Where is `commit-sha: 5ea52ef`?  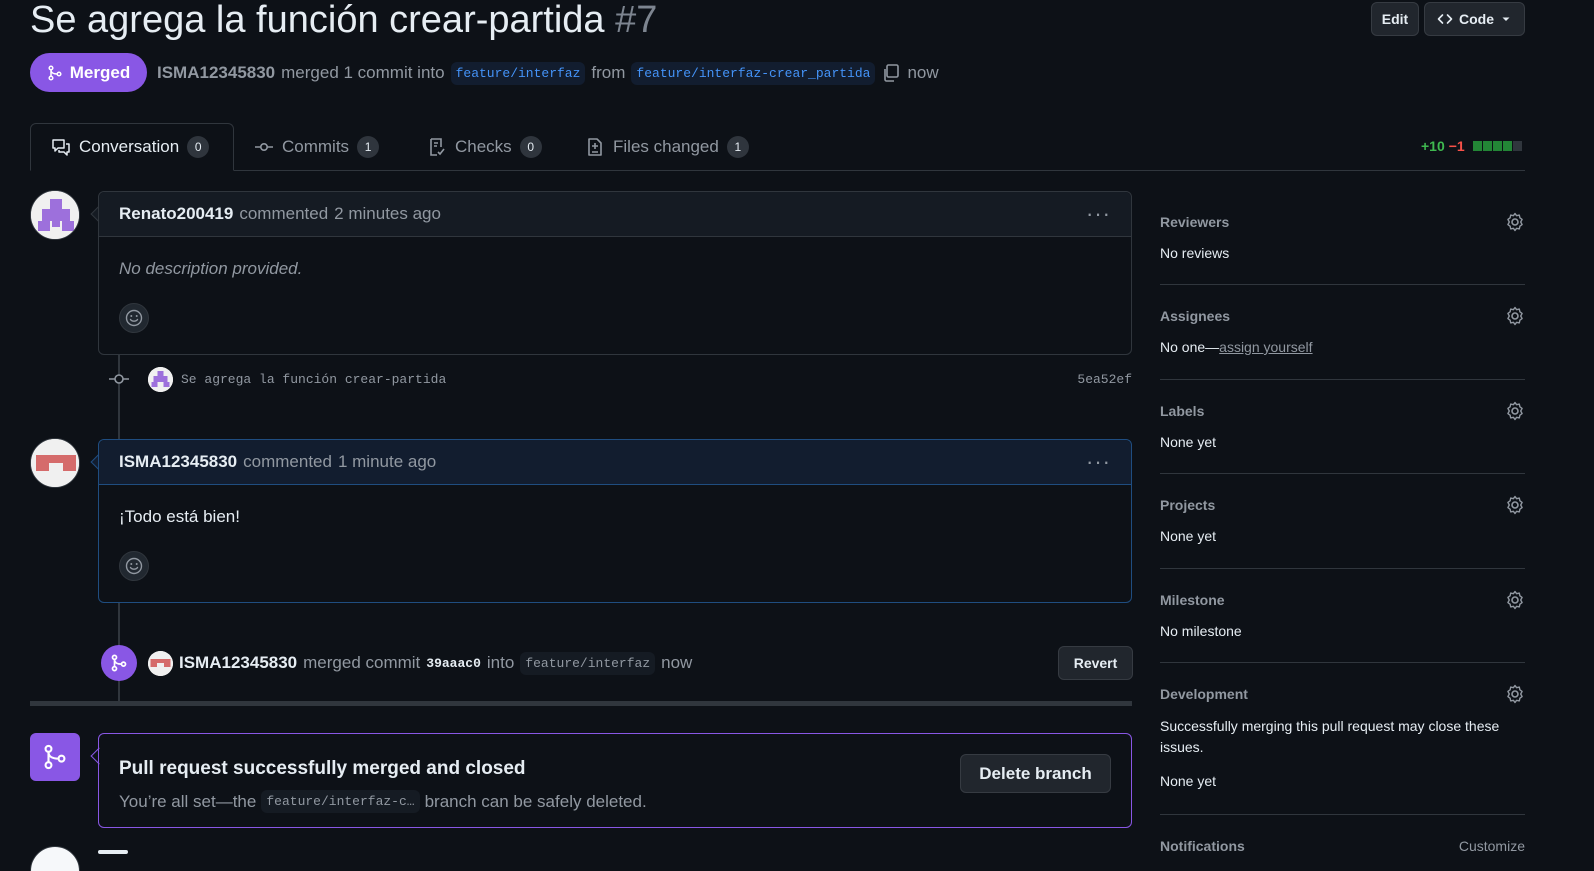 commit-sha: 5ea52ef is located at coordinates (1104, 379).